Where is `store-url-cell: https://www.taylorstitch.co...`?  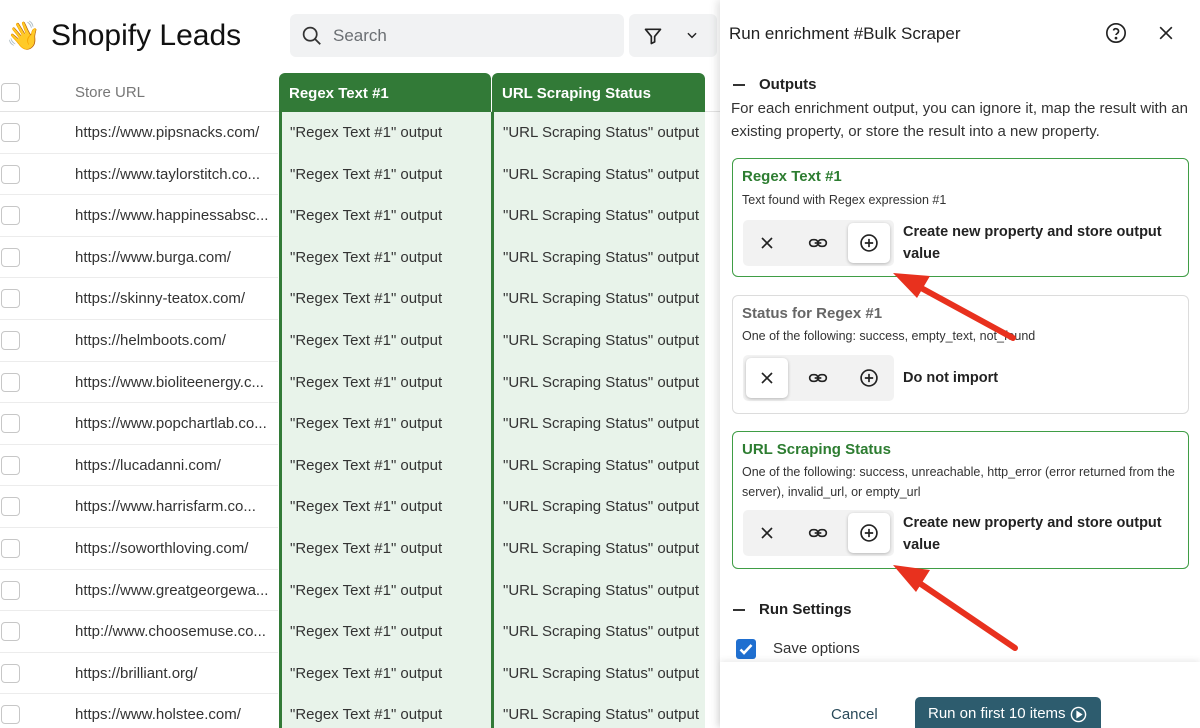
store-url-cell: https://www.taylorstitch.co... is located at coordinates (174, 174).